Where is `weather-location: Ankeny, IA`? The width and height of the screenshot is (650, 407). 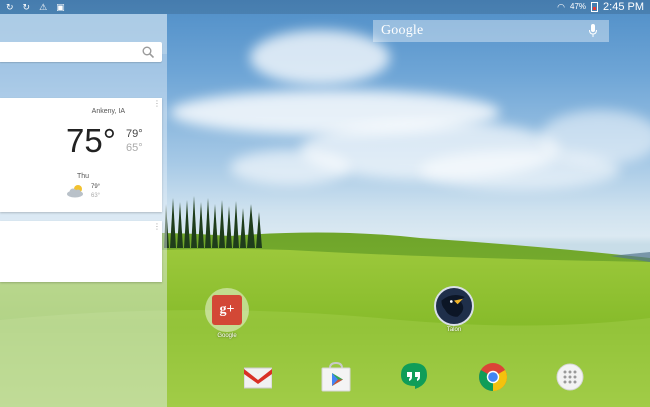 weather-location: Ankeny, IA is located at coordinates (108, 111).